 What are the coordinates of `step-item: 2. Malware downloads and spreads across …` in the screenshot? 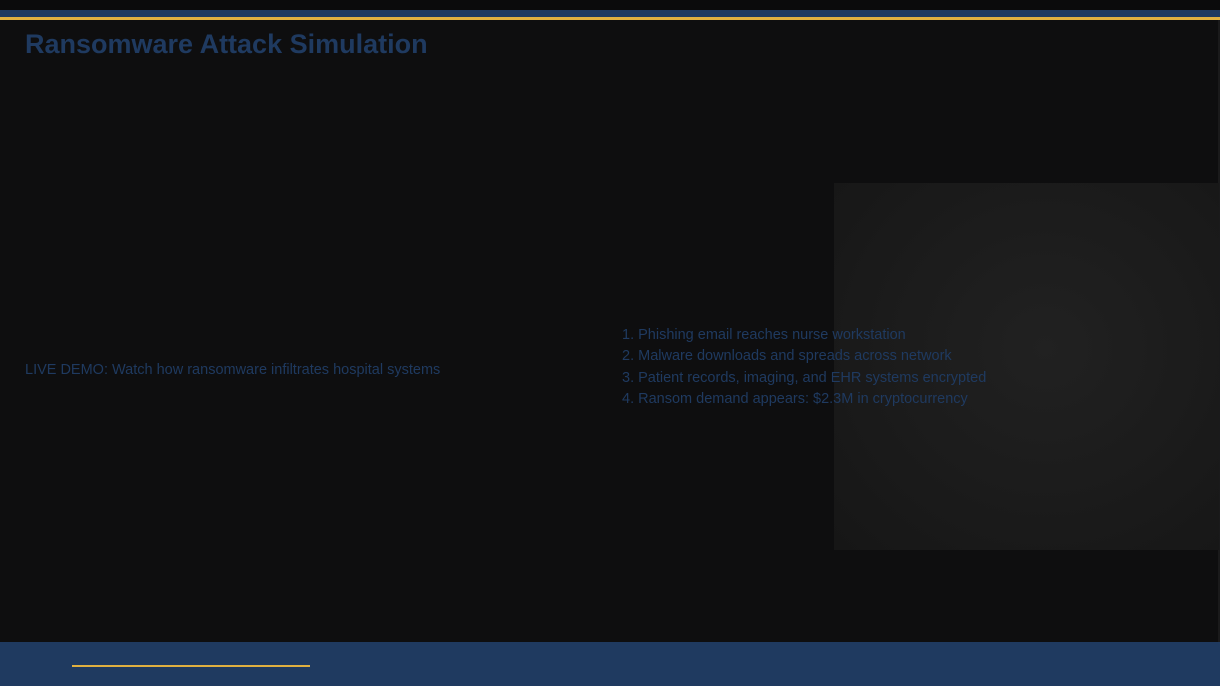 It's located at (787, 356).